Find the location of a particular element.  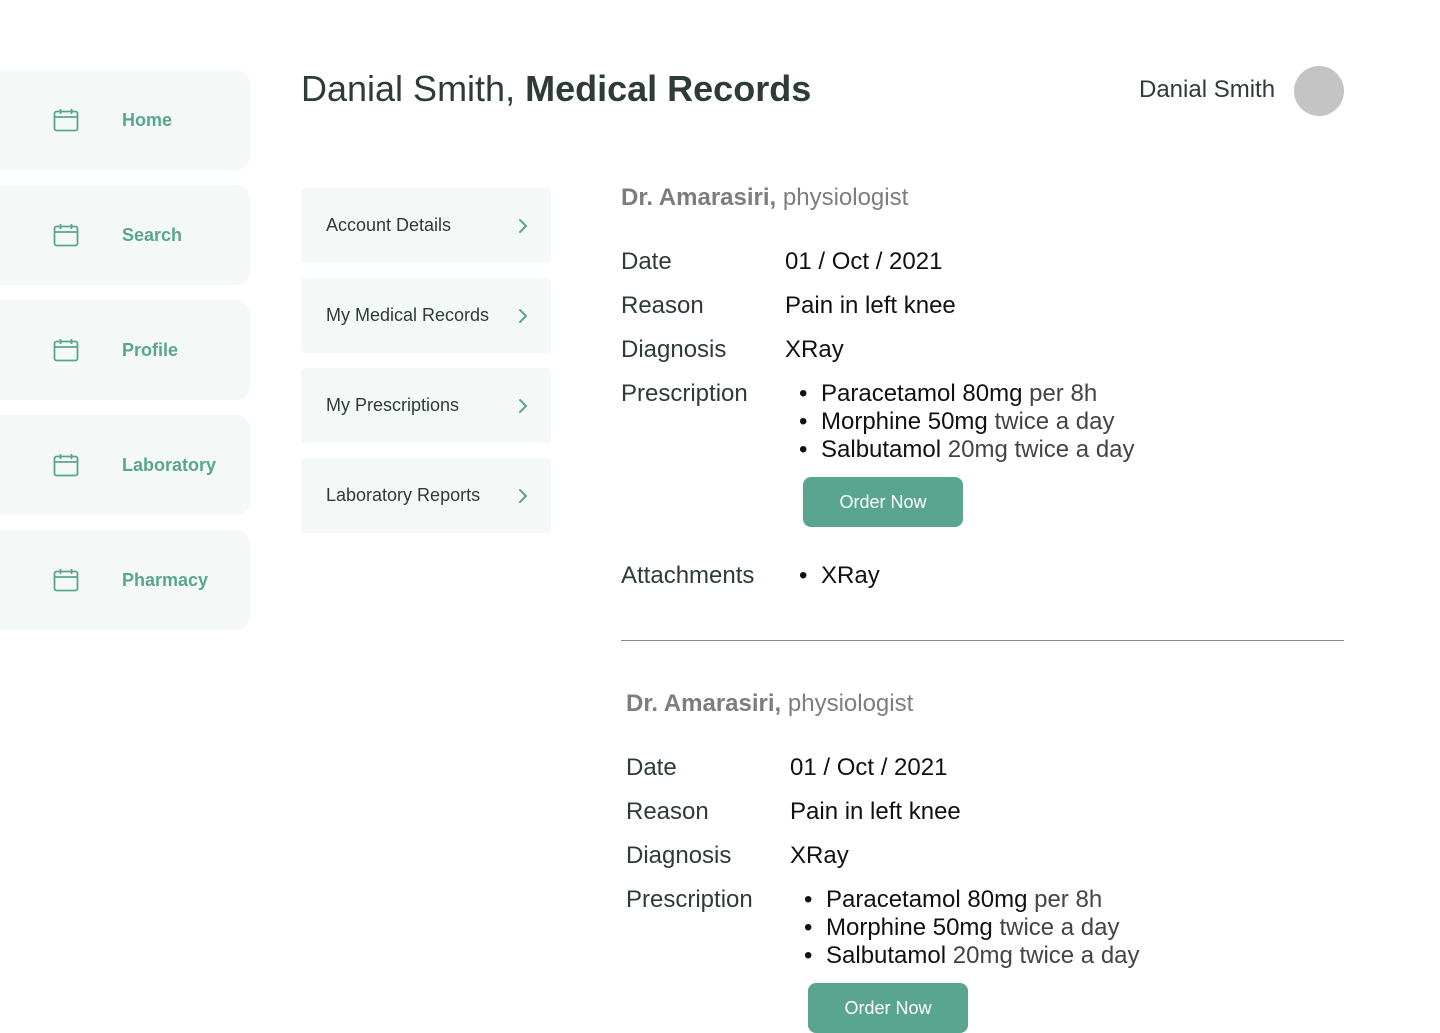

submenu-item-label: My Prescriptions is located at coordinates (393, 405).